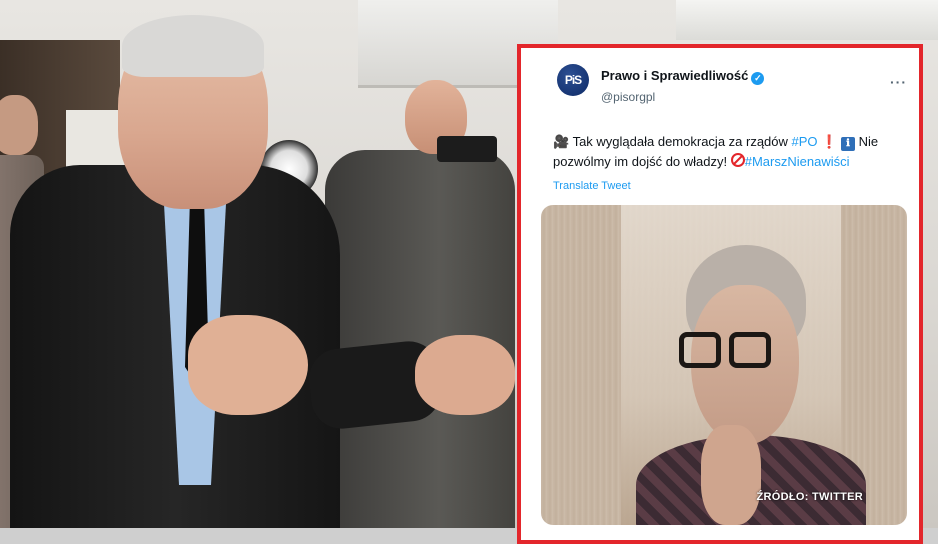 The image size is (938, 544). What do you see at coordinates (737, 160) in the screenshot?
I see `no-entry-icon` at bounding box center [737, 160].